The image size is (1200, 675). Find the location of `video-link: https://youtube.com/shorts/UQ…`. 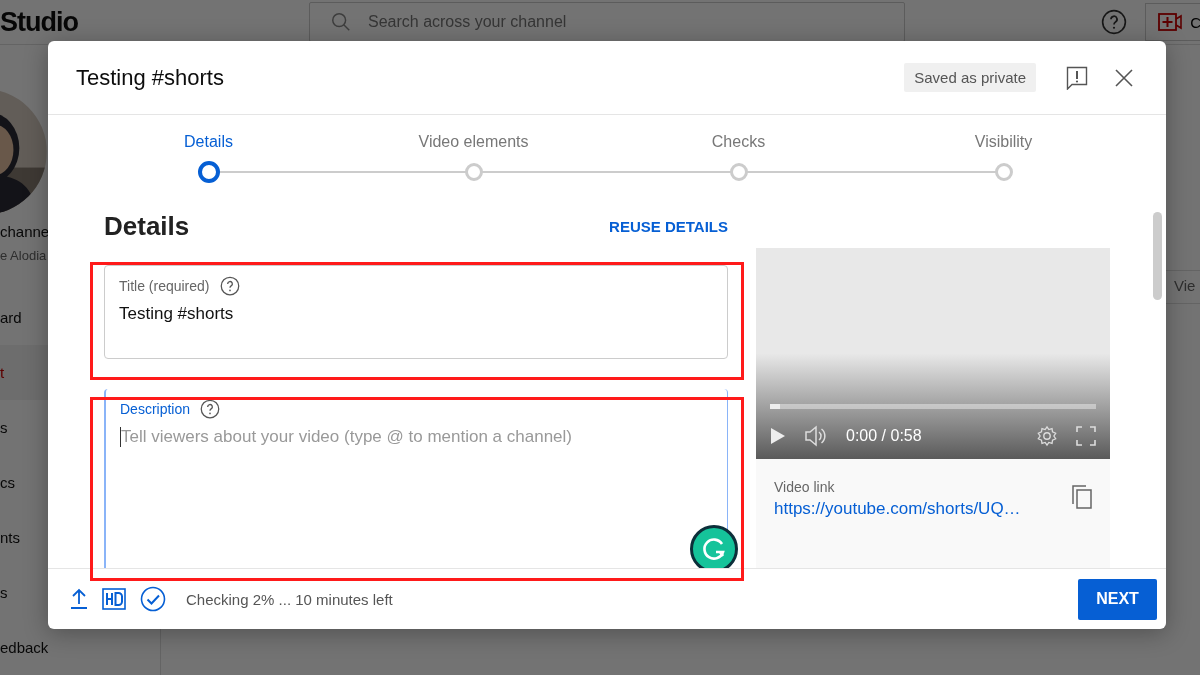

video-link: https://youtube.com/shorts/UQ… is located at coordinates (897, 509).